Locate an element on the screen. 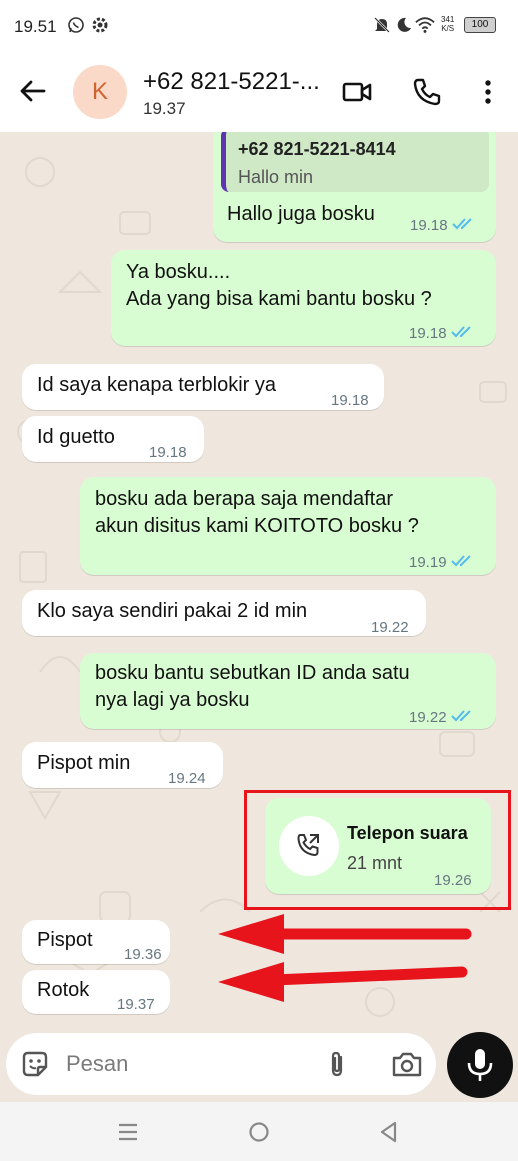  message-meta: 19.19 is located at coordinates (443, 562).